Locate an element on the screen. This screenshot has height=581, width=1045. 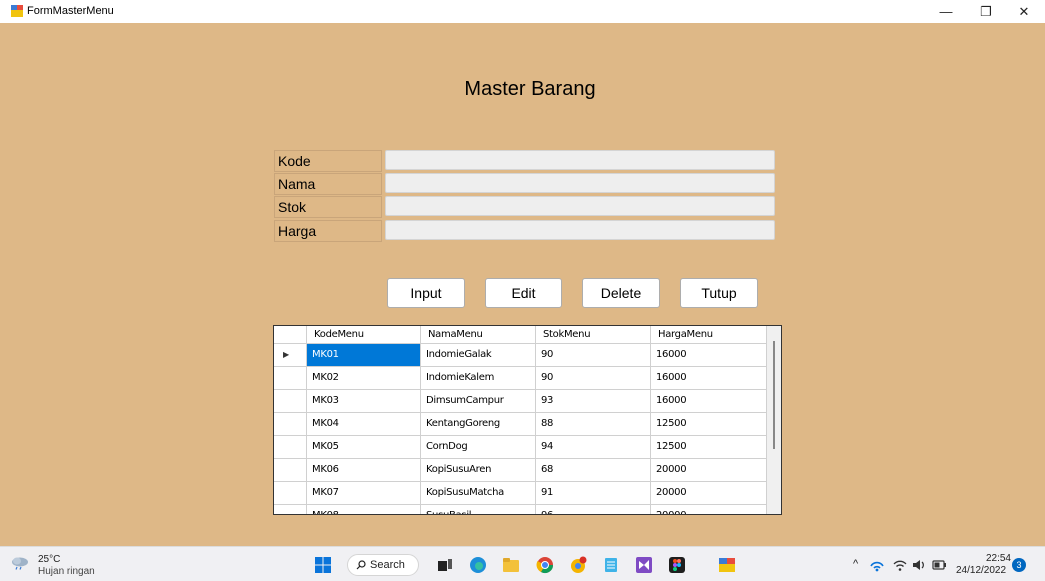
form-app-taskbar-icon is located at coordinates (727, 565).